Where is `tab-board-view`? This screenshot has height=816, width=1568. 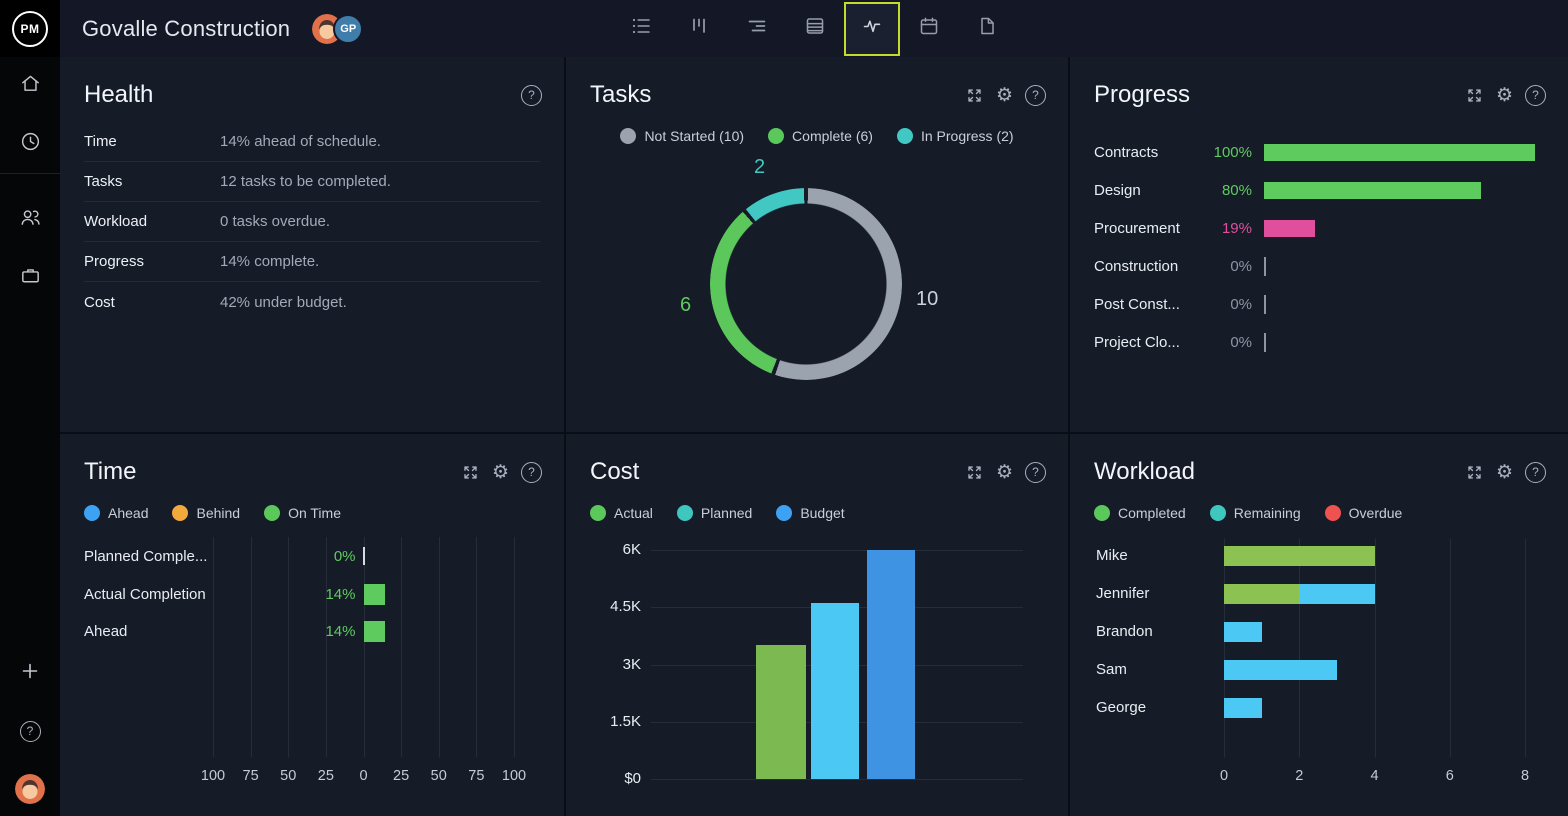
tab-board-view is located at coordinates (699, 28).